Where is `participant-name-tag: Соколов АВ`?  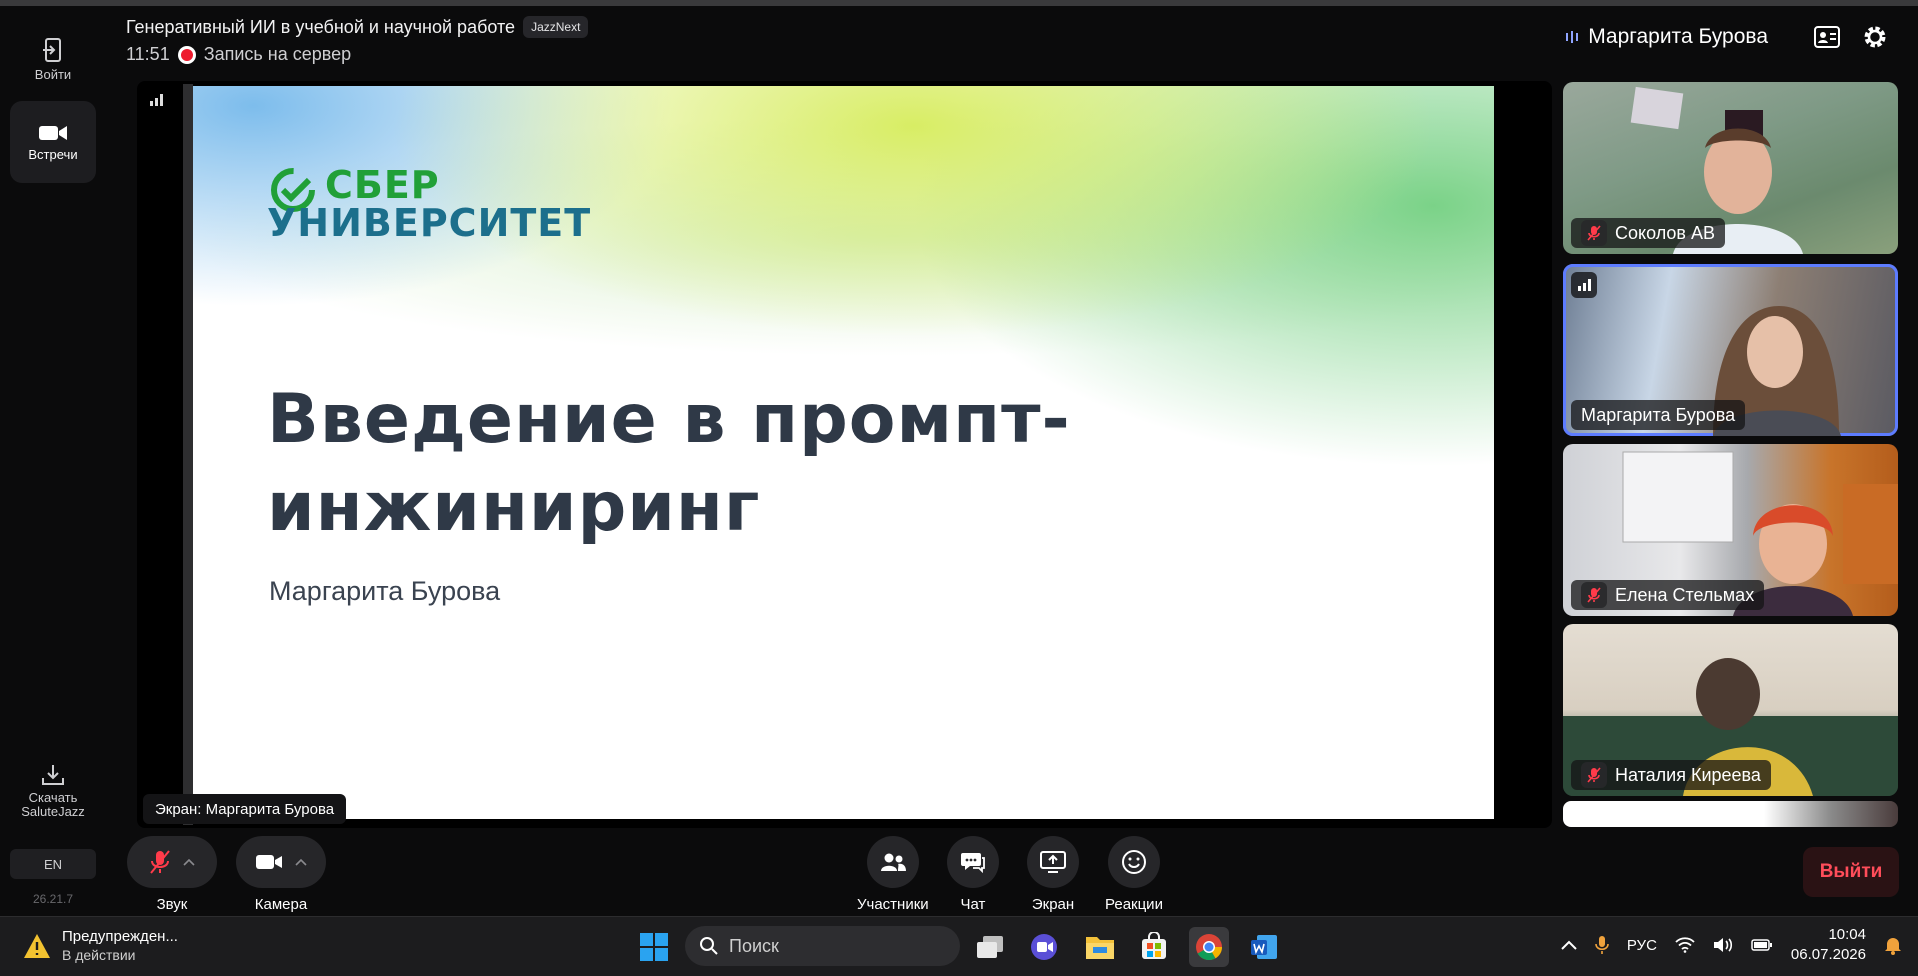
participant-name-tag: Соколов АВ is located at coordinates (1648, 233).